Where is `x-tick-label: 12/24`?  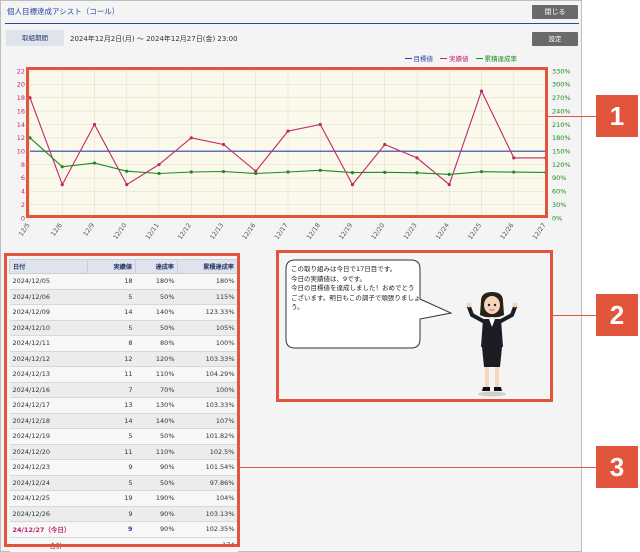
x-tick-label: 12/24 is located at coordinates (443, 231).